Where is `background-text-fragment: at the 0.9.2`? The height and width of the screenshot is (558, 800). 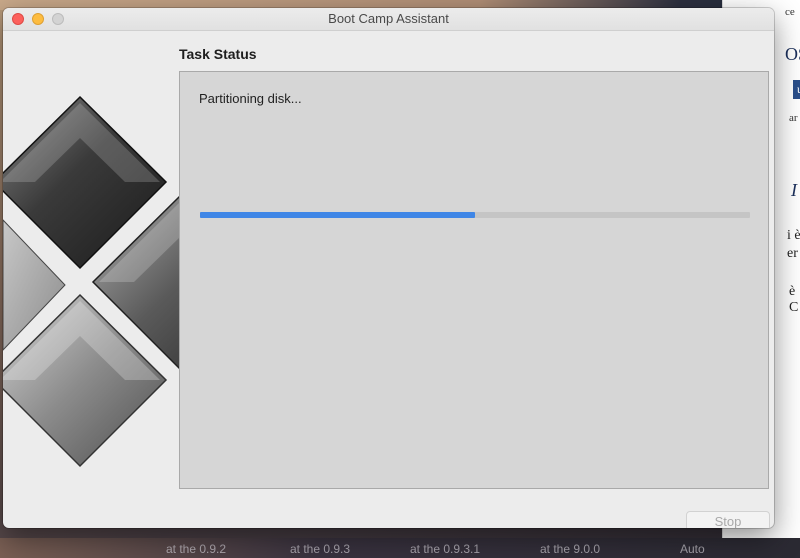
background-text-fragment: at the 0.9.2 is located at coordinates (196, 549).